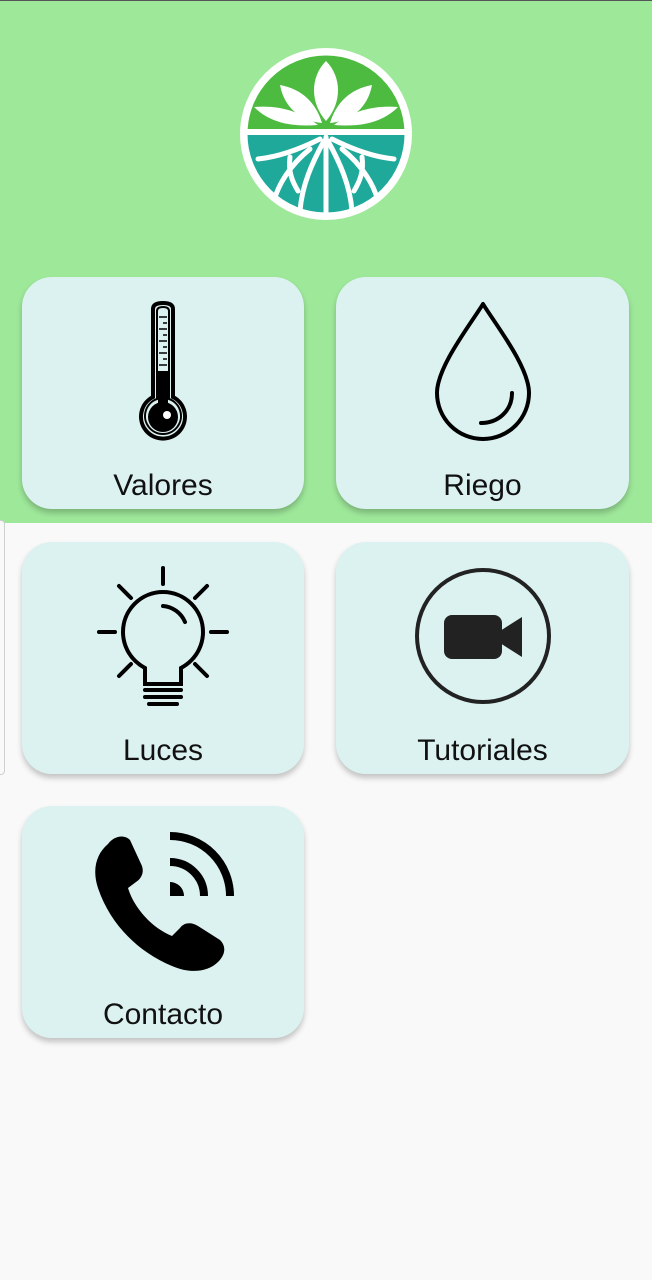 Image resolution: width=652 pixels, height=1280 pixels. Describe the element at coordinates (164, 901) in the screenshot. I see `phone-call-icon` at that location.